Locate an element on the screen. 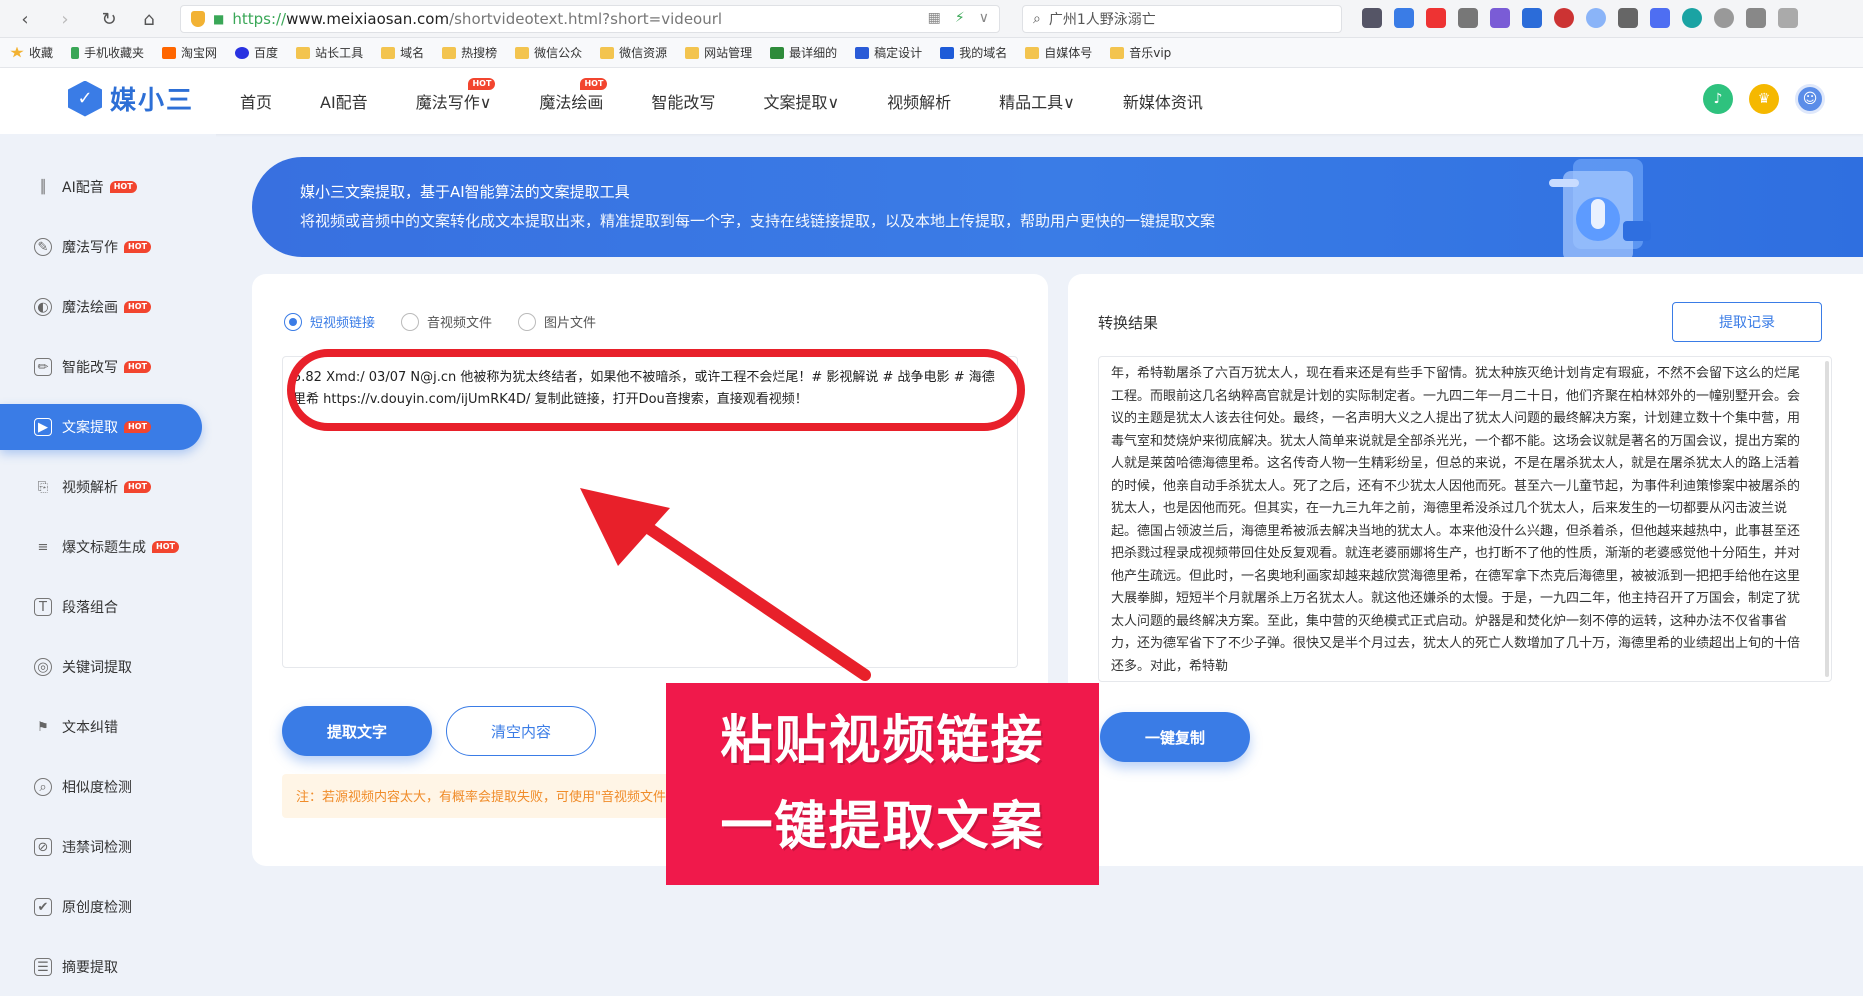 This screenshot has width=1863, height=996. crown-icon: ♛ is located at coordinates (1764, 99).